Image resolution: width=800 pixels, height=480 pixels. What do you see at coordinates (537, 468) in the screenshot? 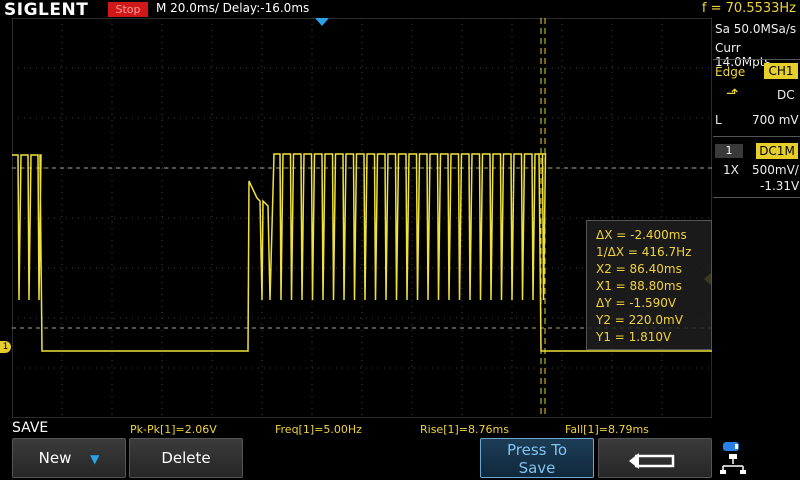
I see `press-to-save-line2: Save` at bounding box center [537, 468].